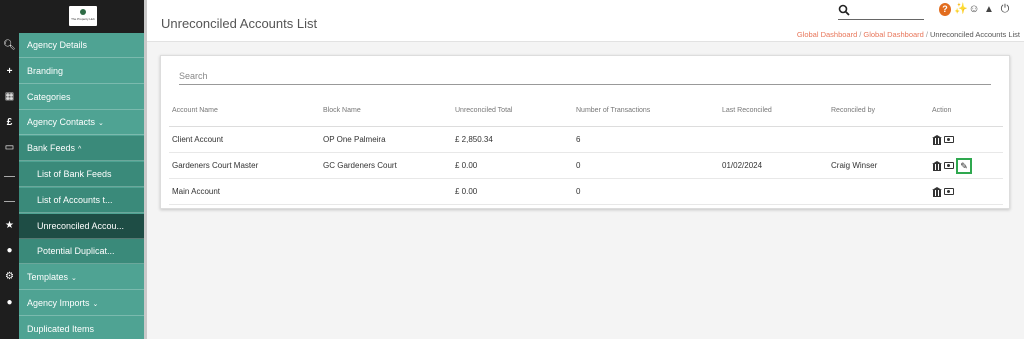 The image size is (1024, 339). Describe the element at coordinates (878, 111) in the screenshot. I see `column-header: Reconciled by` at that location.